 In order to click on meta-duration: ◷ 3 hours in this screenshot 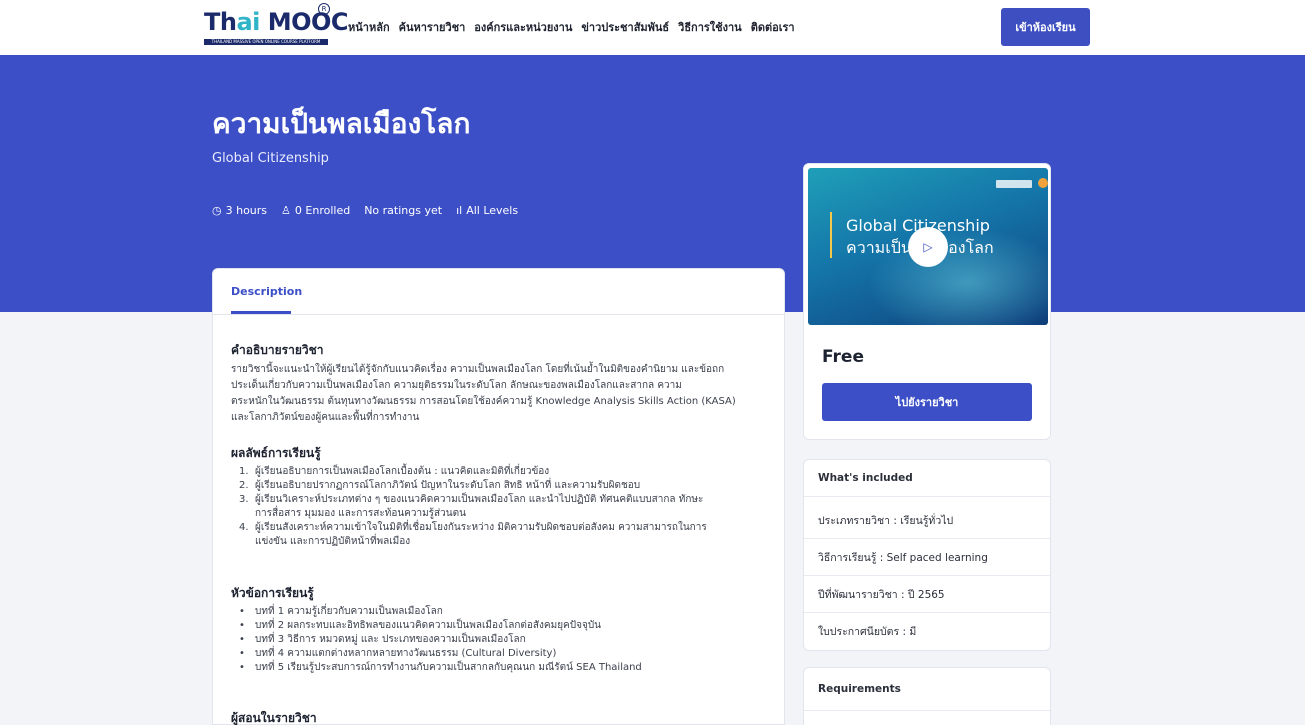, I will do `click(239, 210)`.